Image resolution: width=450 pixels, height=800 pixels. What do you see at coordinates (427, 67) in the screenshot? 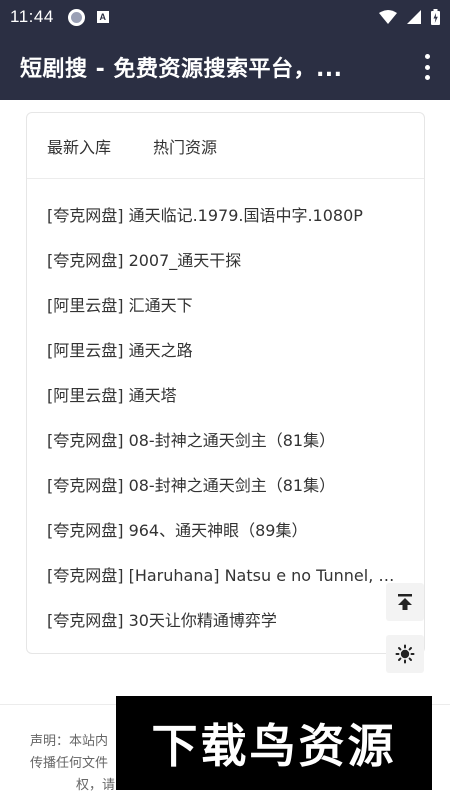
I see `more-menu-button` at bounding box center [427, 67].